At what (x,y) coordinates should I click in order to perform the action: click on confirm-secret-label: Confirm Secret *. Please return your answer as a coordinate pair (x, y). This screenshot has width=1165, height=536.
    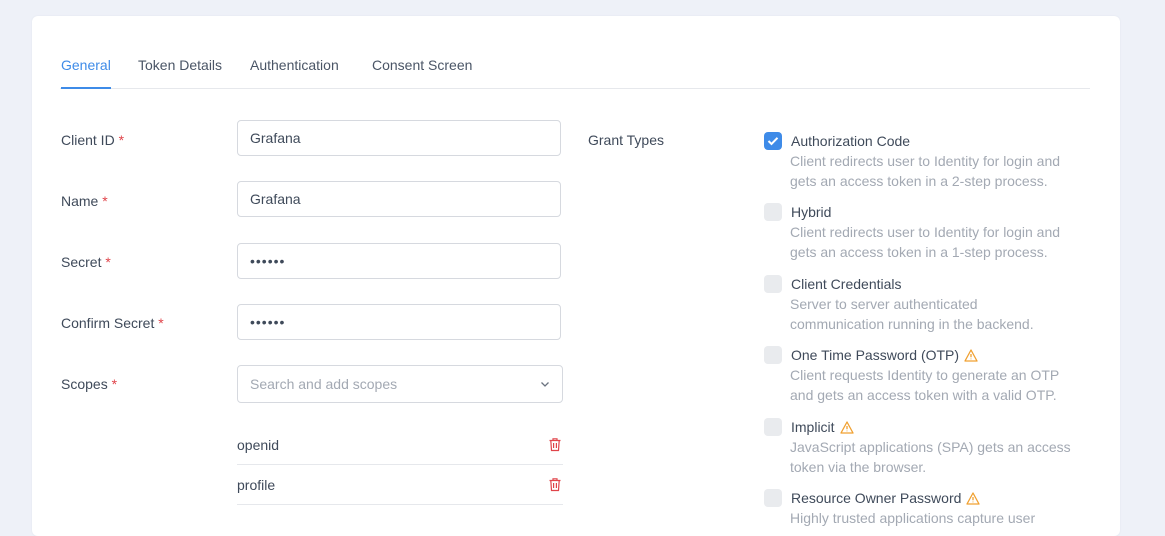
    Looking at the image, I should click on (112, 323).